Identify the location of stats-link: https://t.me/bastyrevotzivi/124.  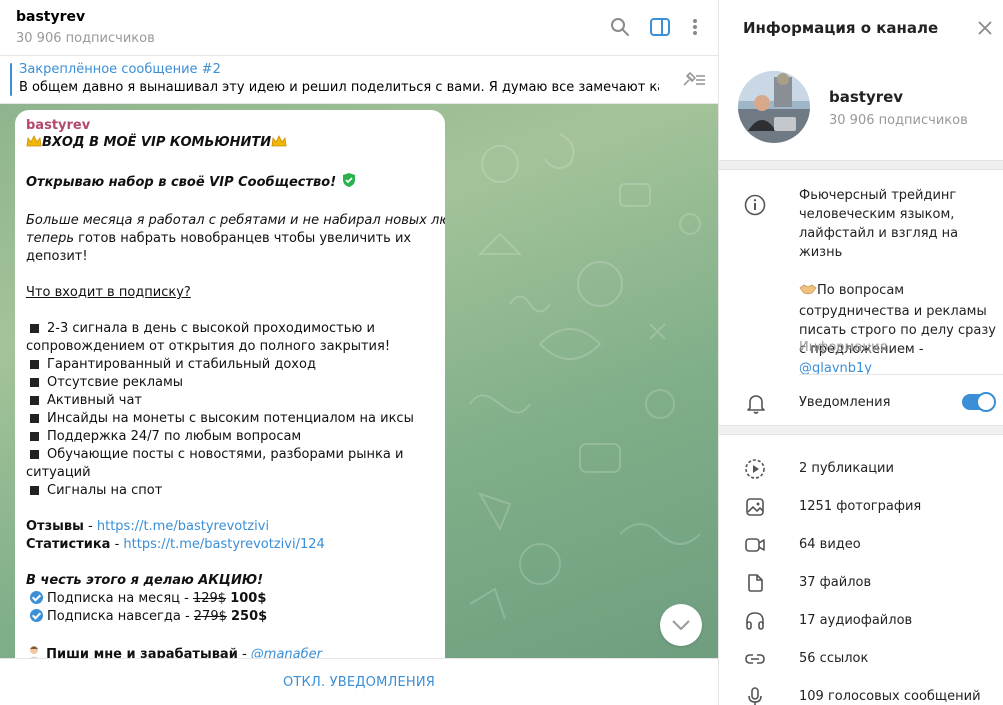
(223, 544).